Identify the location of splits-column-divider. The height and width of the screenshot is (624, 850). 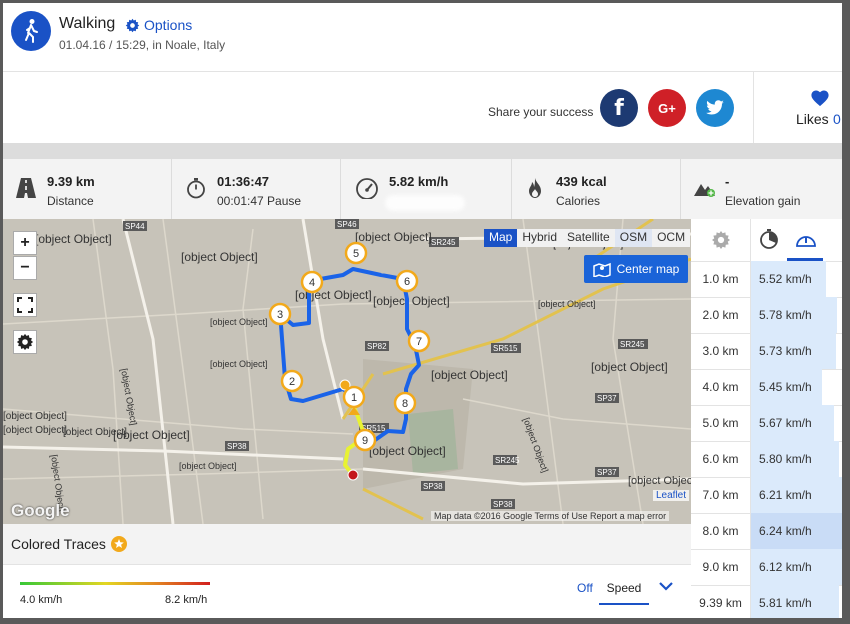
(750, 418).